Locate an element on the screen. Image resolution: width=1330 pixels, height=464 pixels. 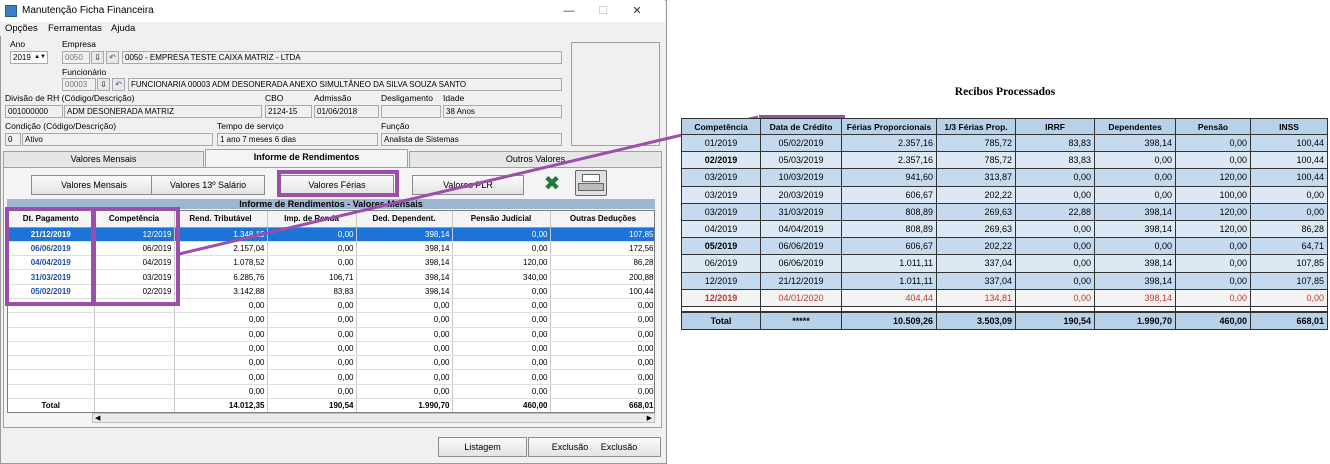
recibos-cell: 64,71 is located at coordinates (1289, 246).